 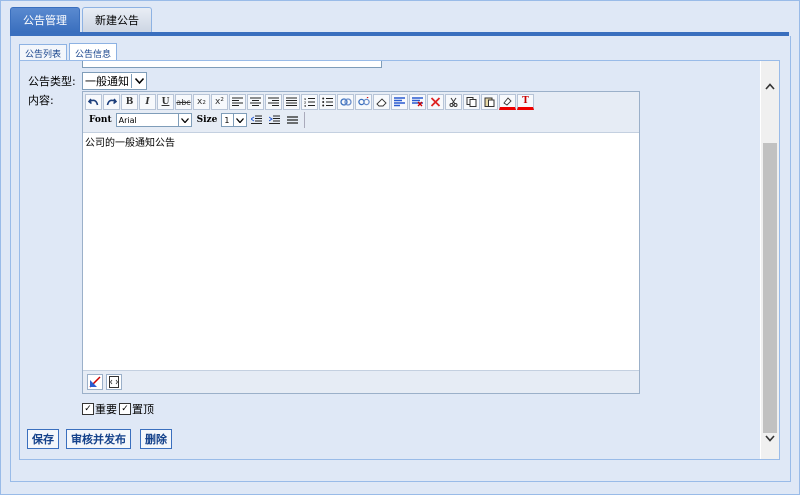 I want to click on unlink-icon, so click(x=363, y=102).